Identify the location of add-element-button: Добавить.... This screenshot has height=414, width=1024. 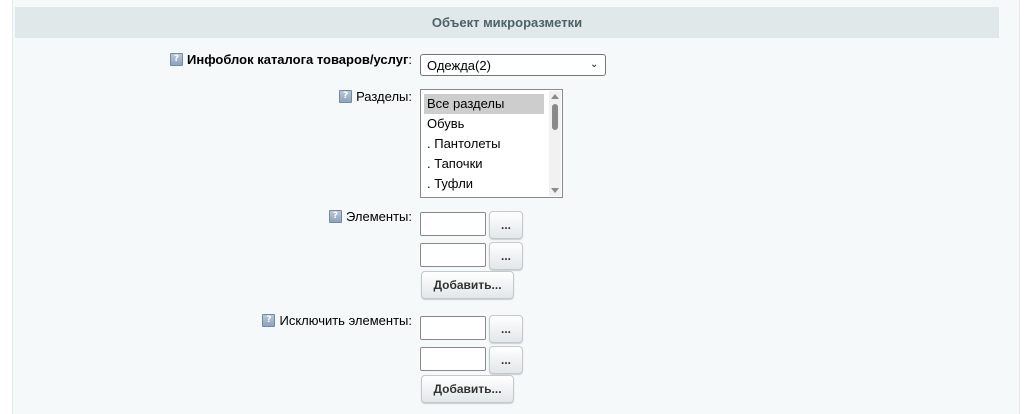
(467, 285).